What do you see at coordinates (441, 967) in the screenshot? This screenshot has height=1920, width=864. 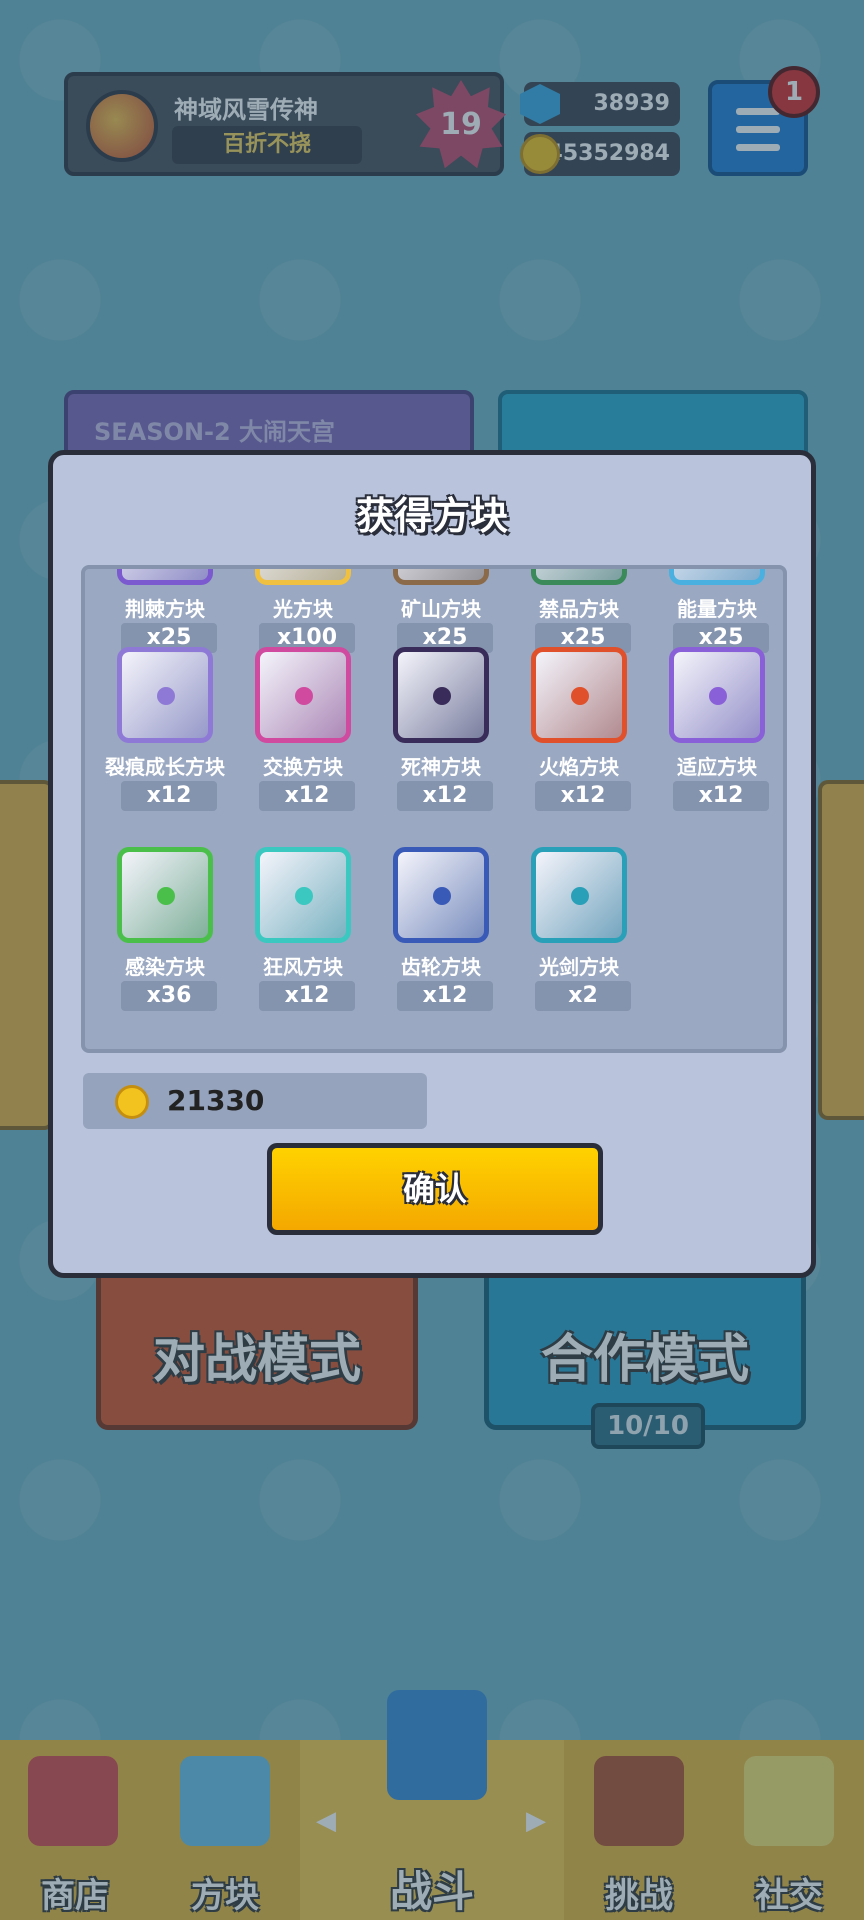 I see `block-name: 齿轮方块` at bounding box center [441, 967].